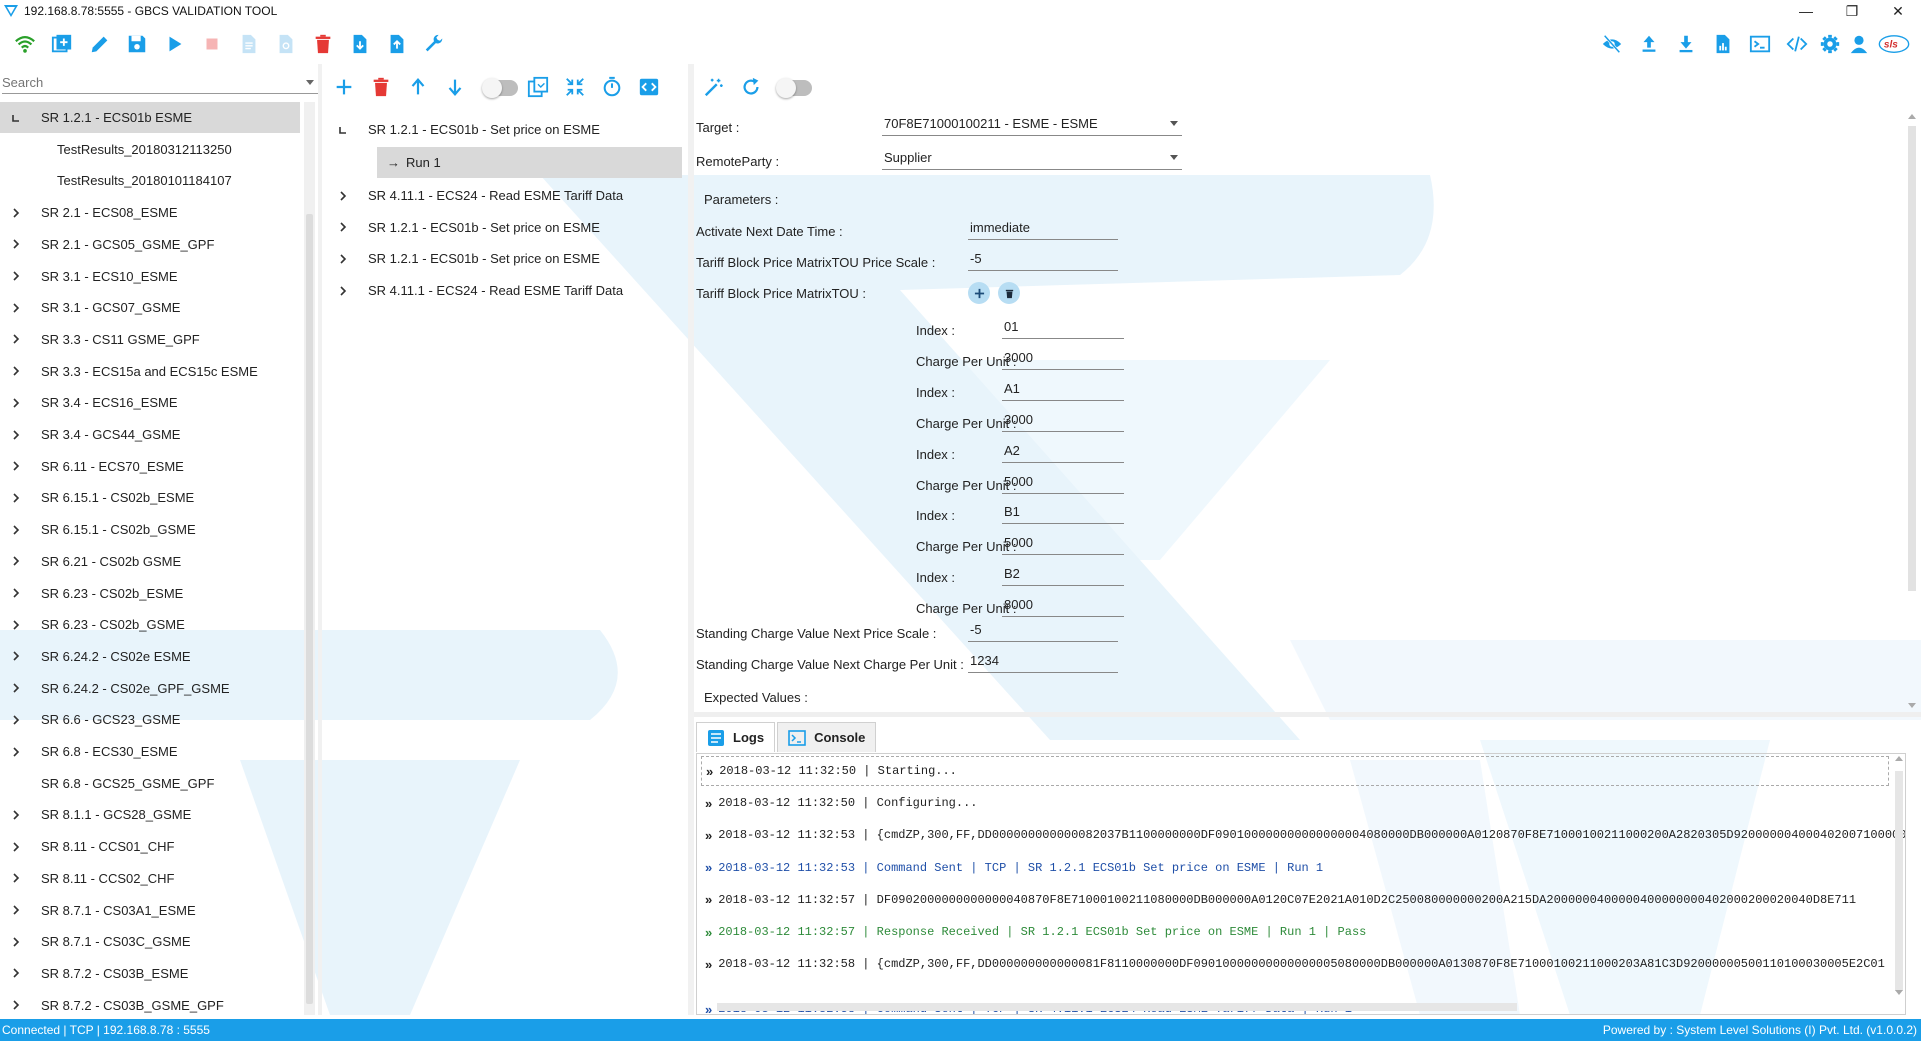  I want to click on save-icon, so click(137, 44).